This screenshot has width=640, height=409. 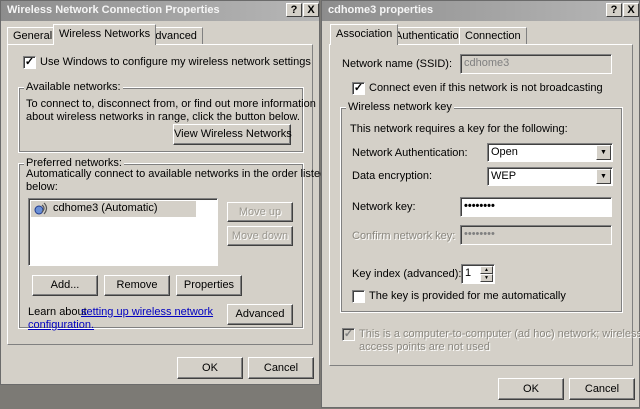 I want to click on adhoc-label-2: access points are not used, so click(x=424, y=347).